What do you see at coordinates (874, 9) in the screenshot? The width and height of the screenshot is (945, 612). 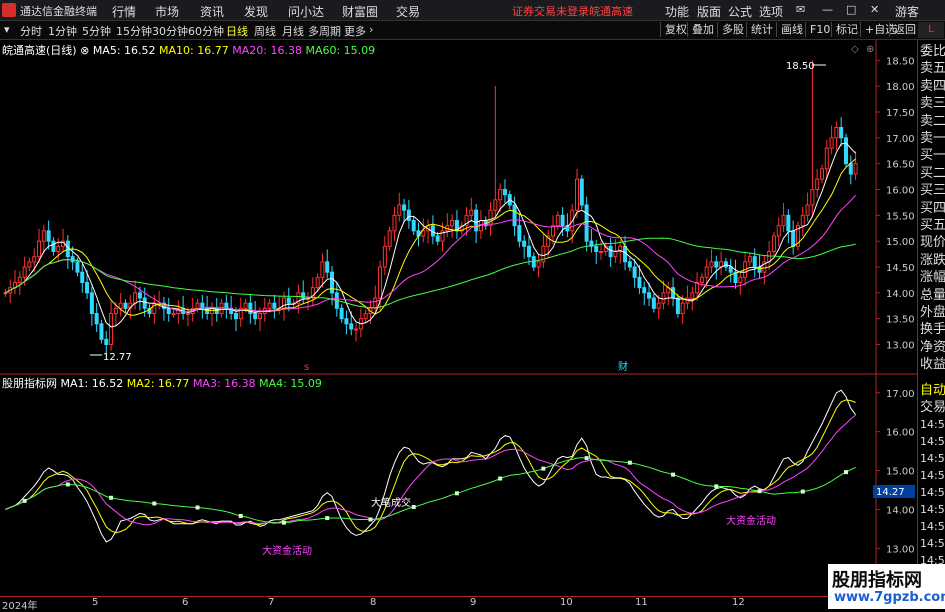 I see `close-icon: ✕` at bounding box center [874, 9].